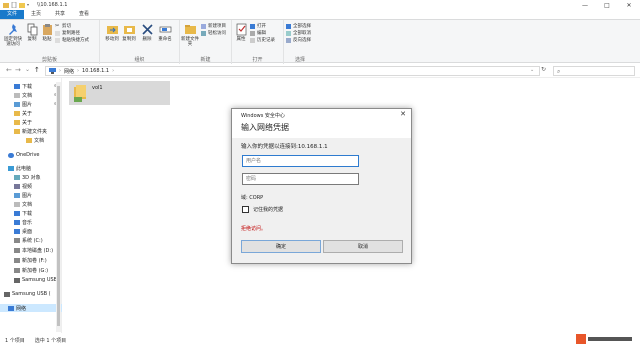 This screenshot has width=640, height=346. Describe the element at coordinates (27, 69) in the screenshot. I see `recent-locations-button: ⌄` at that location.